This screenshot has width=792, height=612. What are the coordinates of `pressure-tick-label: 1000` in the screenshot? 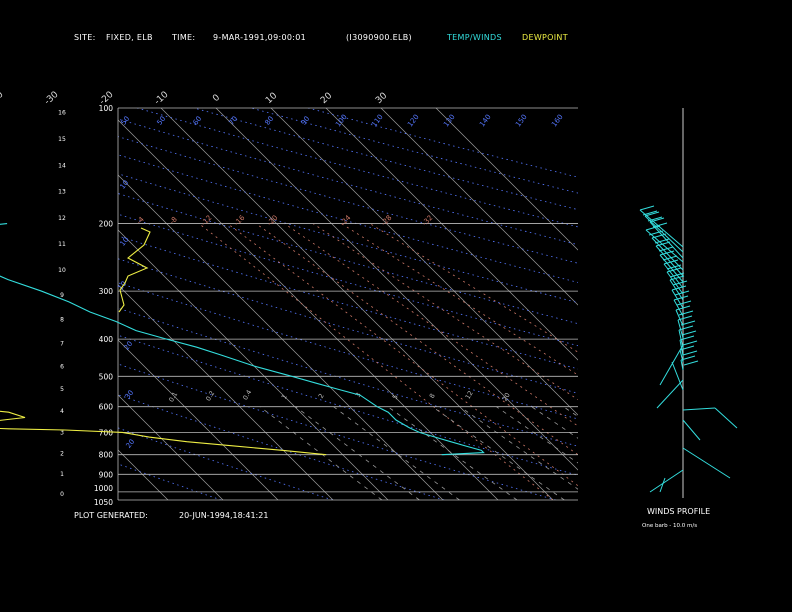 It's located at (103, 488).